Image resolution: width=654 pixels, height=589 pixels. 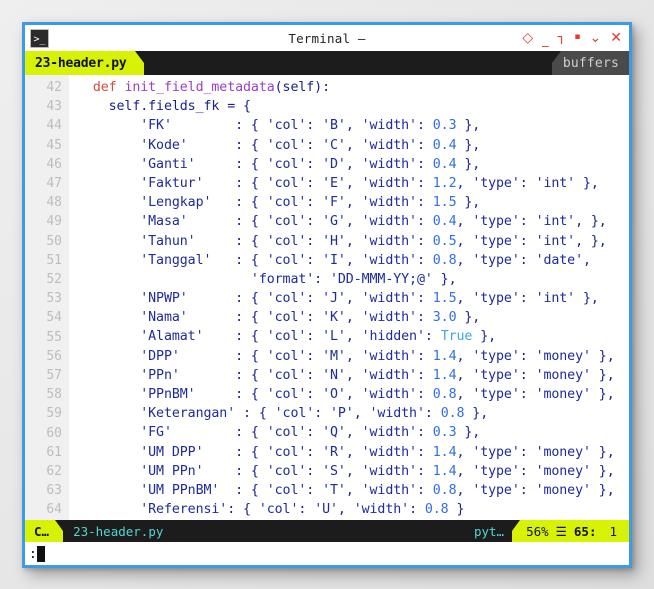 What do you see at coordinates (452, 414) in the screenshot?
I see `code-token: 0.8` at bounding box center [452, 414].